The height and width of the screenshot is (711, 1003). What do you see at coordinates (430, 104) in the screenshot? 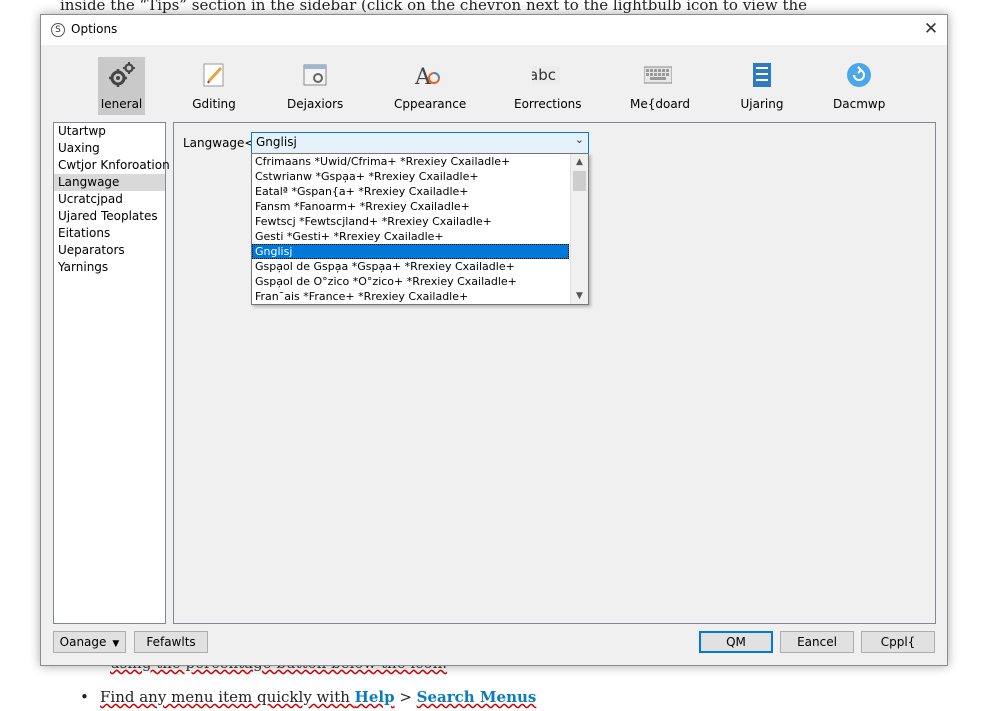
I see `toolbar-label: Cppearance` at bounding box center [430, 104].